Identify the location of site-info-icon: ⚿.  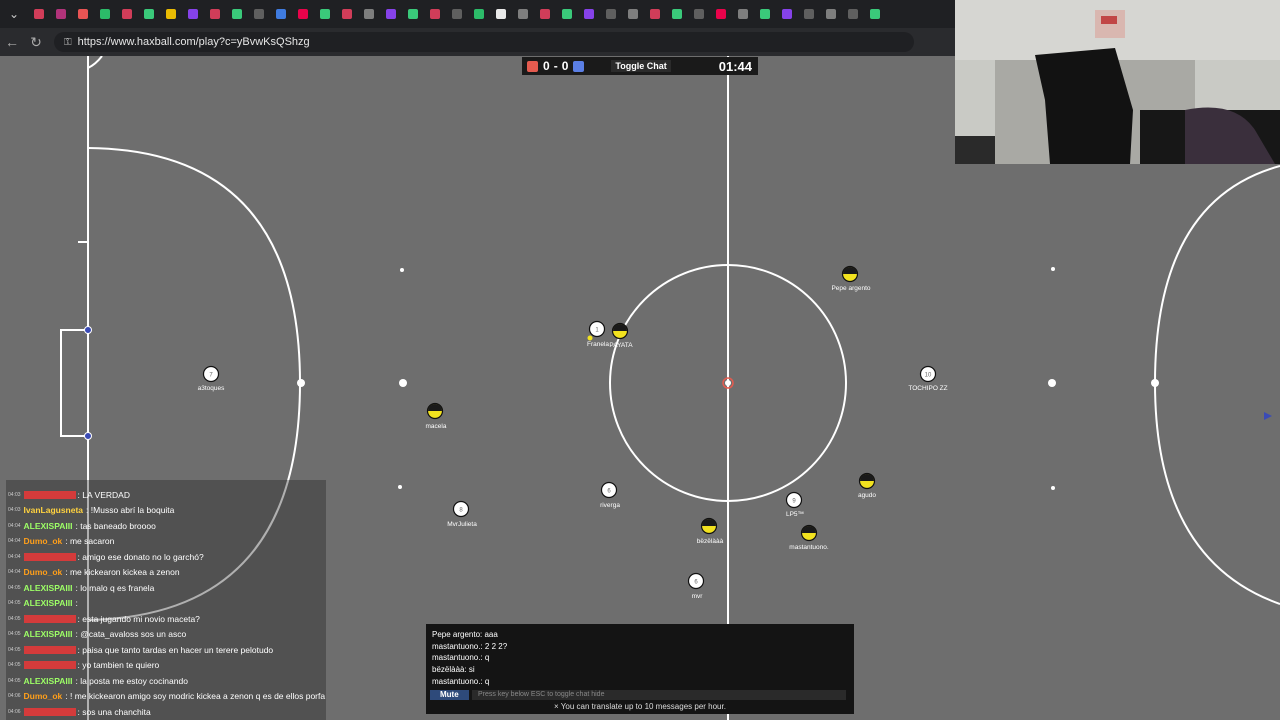
(68, 42).